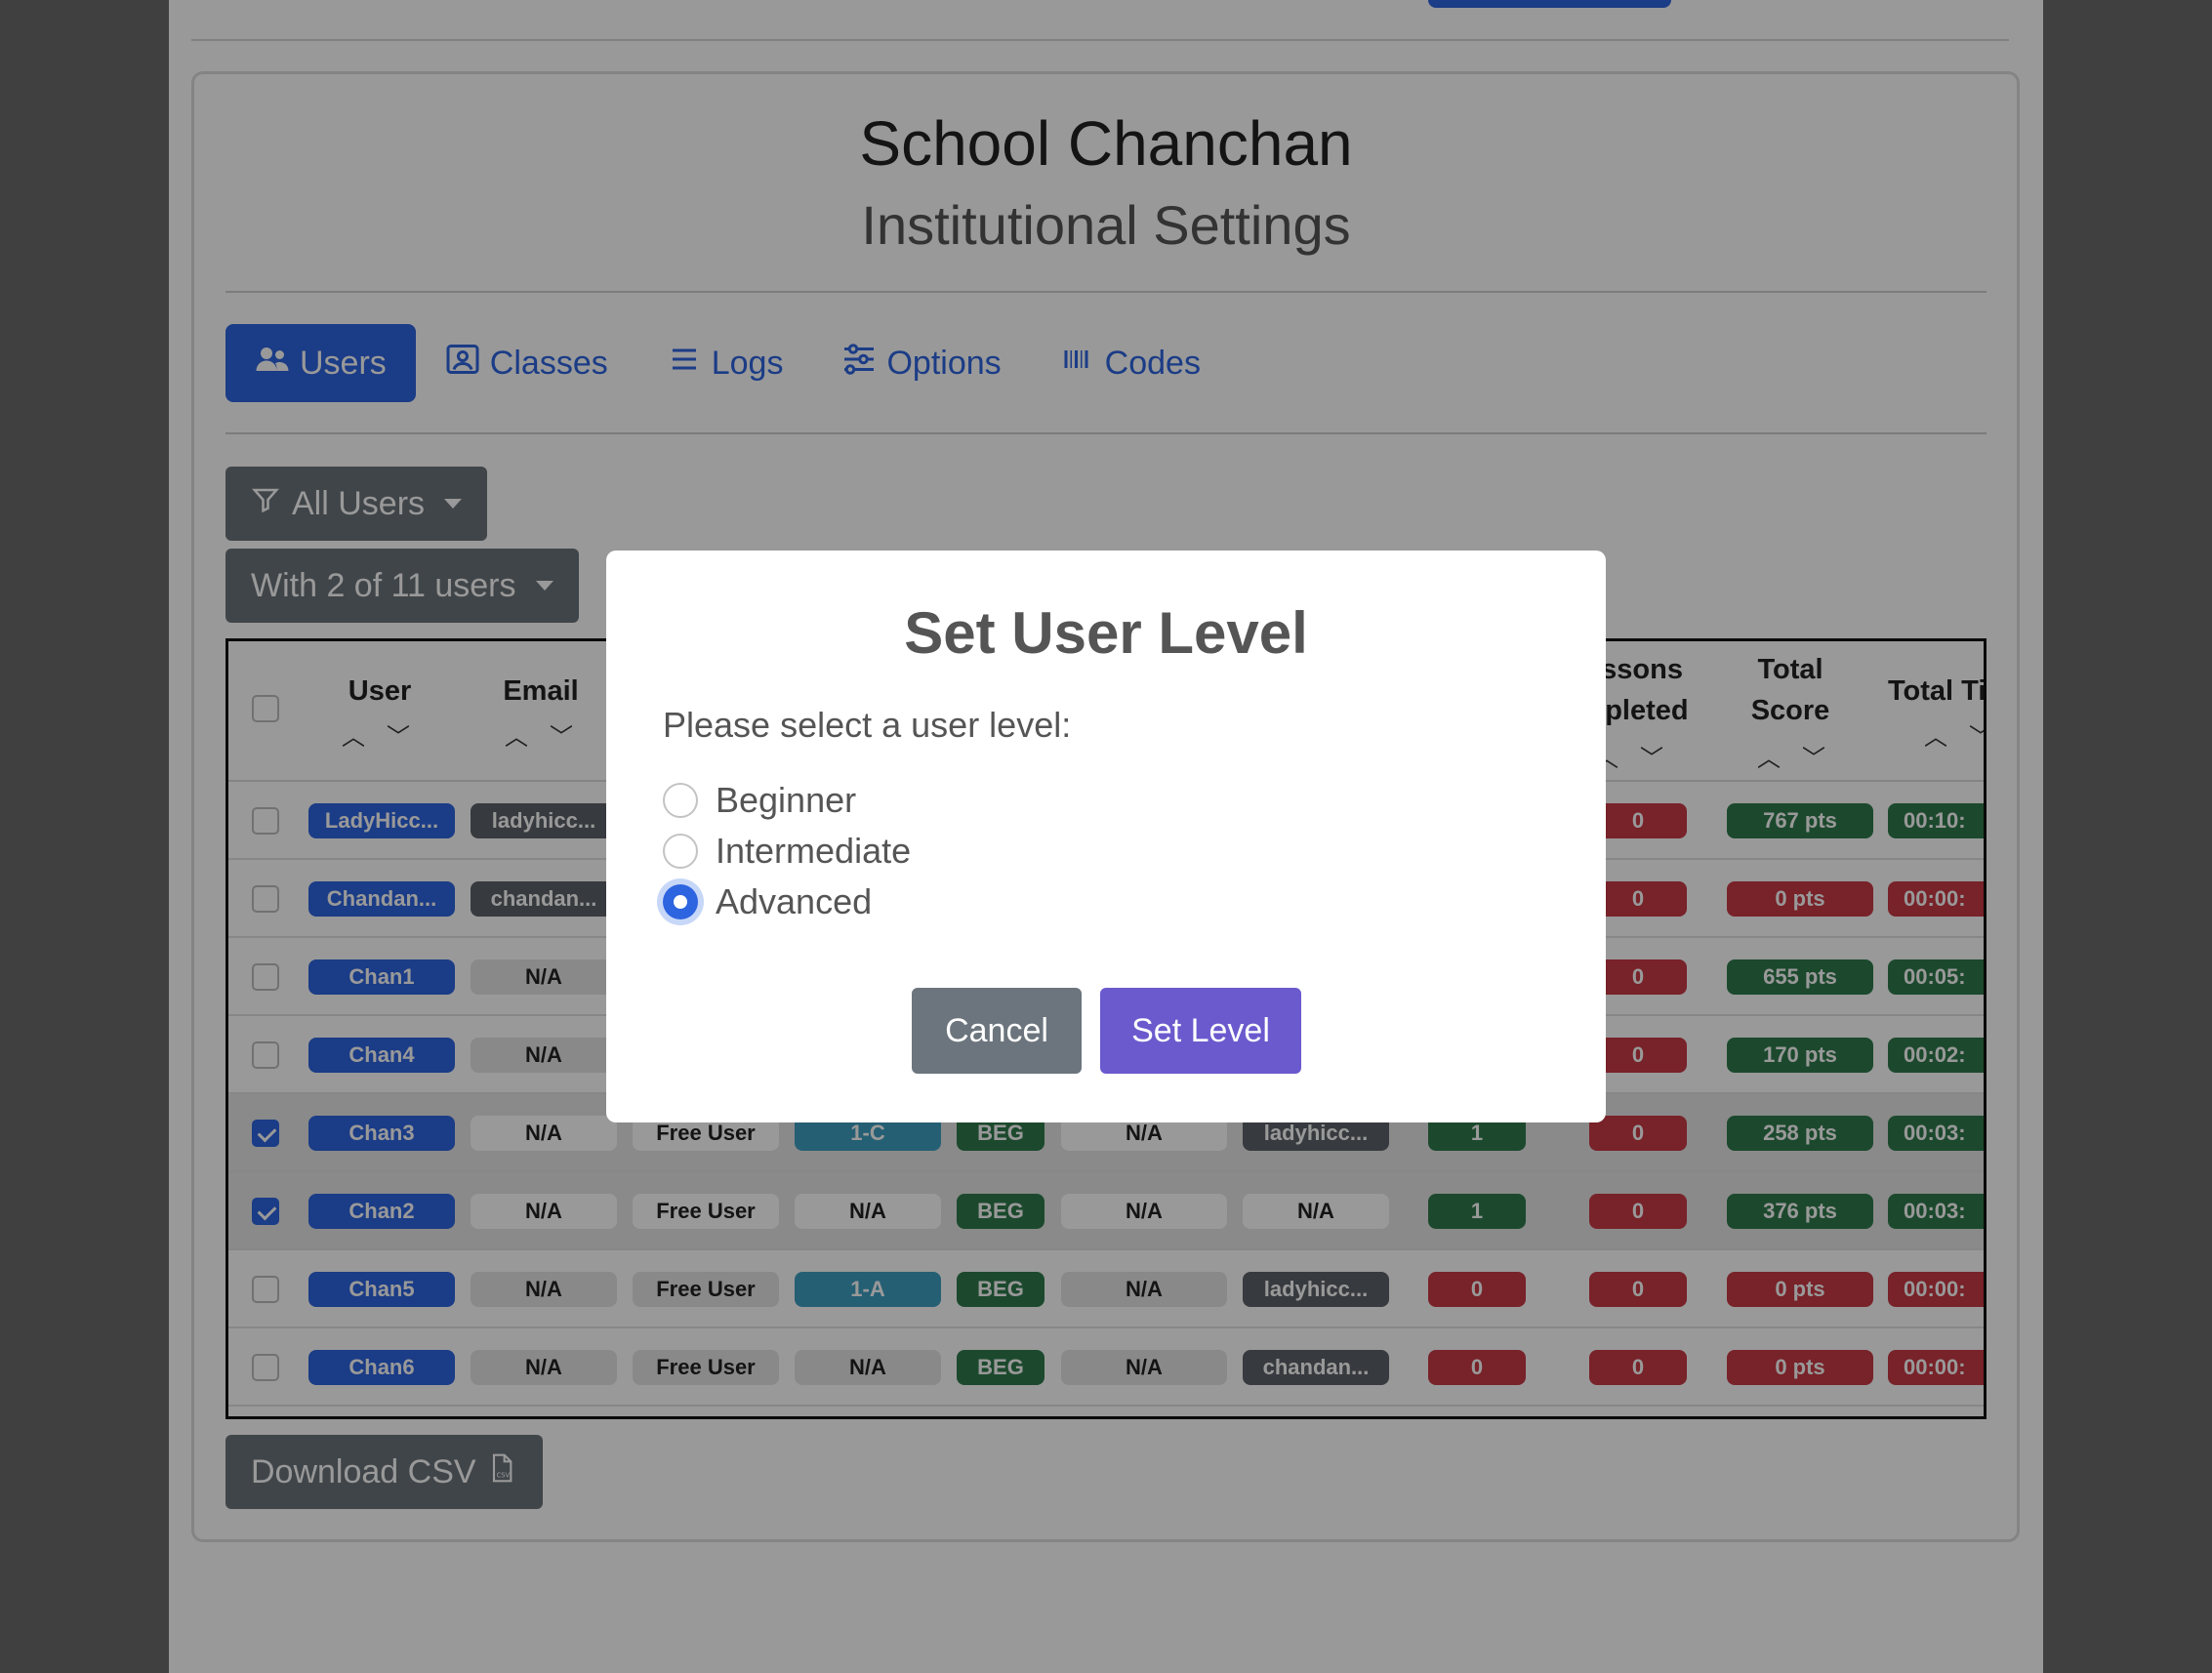 This screenshot has width=2212, height=1673. What do you see at coordinates (786, 800) in the screenshot?
I see `radio-label: Beginner` at bounding box center [786, 800].